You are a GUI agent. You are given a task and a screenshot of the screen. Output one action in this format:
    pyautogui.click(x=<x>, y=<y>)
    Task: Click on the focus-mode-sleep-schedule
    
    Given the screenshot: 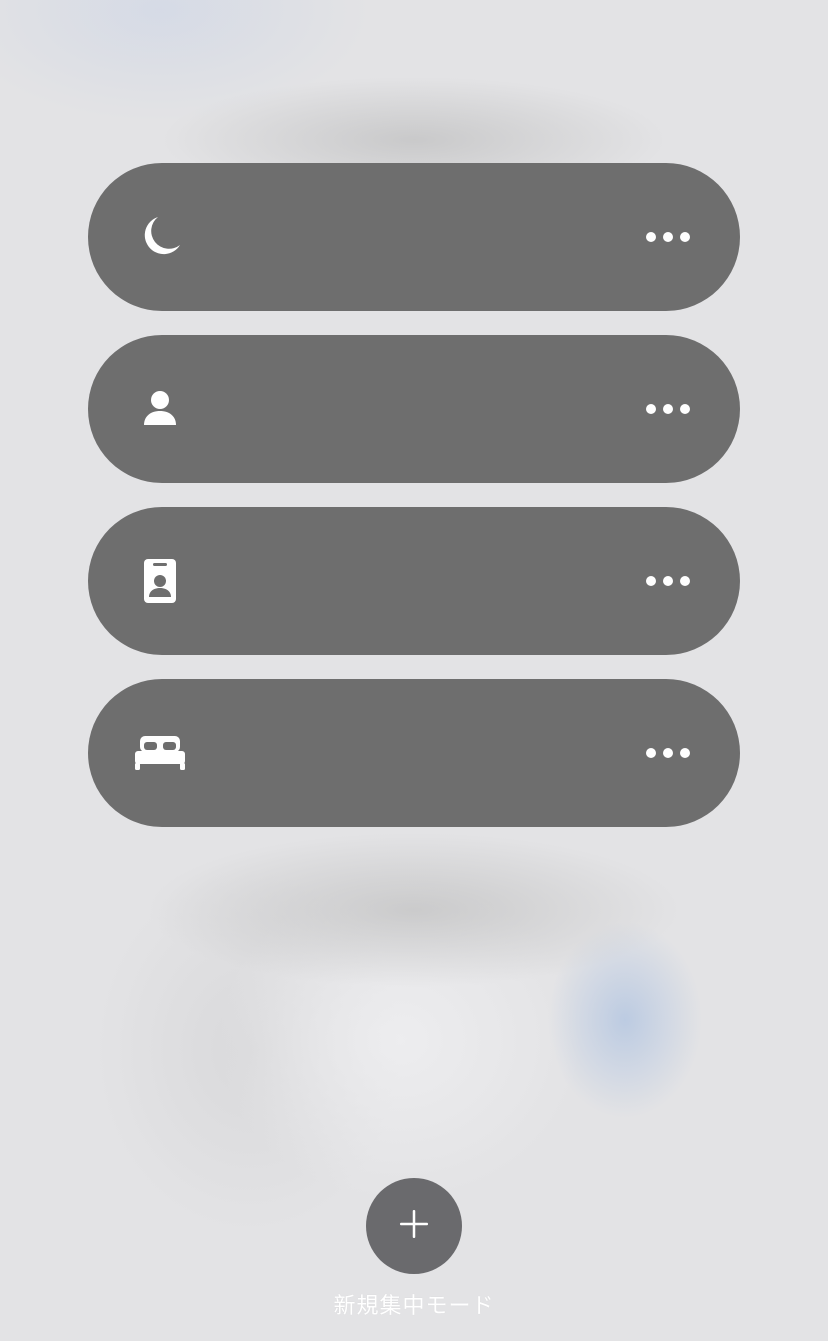 What is the action you would take?
    pyautogui.click(x=414, y=753)
    